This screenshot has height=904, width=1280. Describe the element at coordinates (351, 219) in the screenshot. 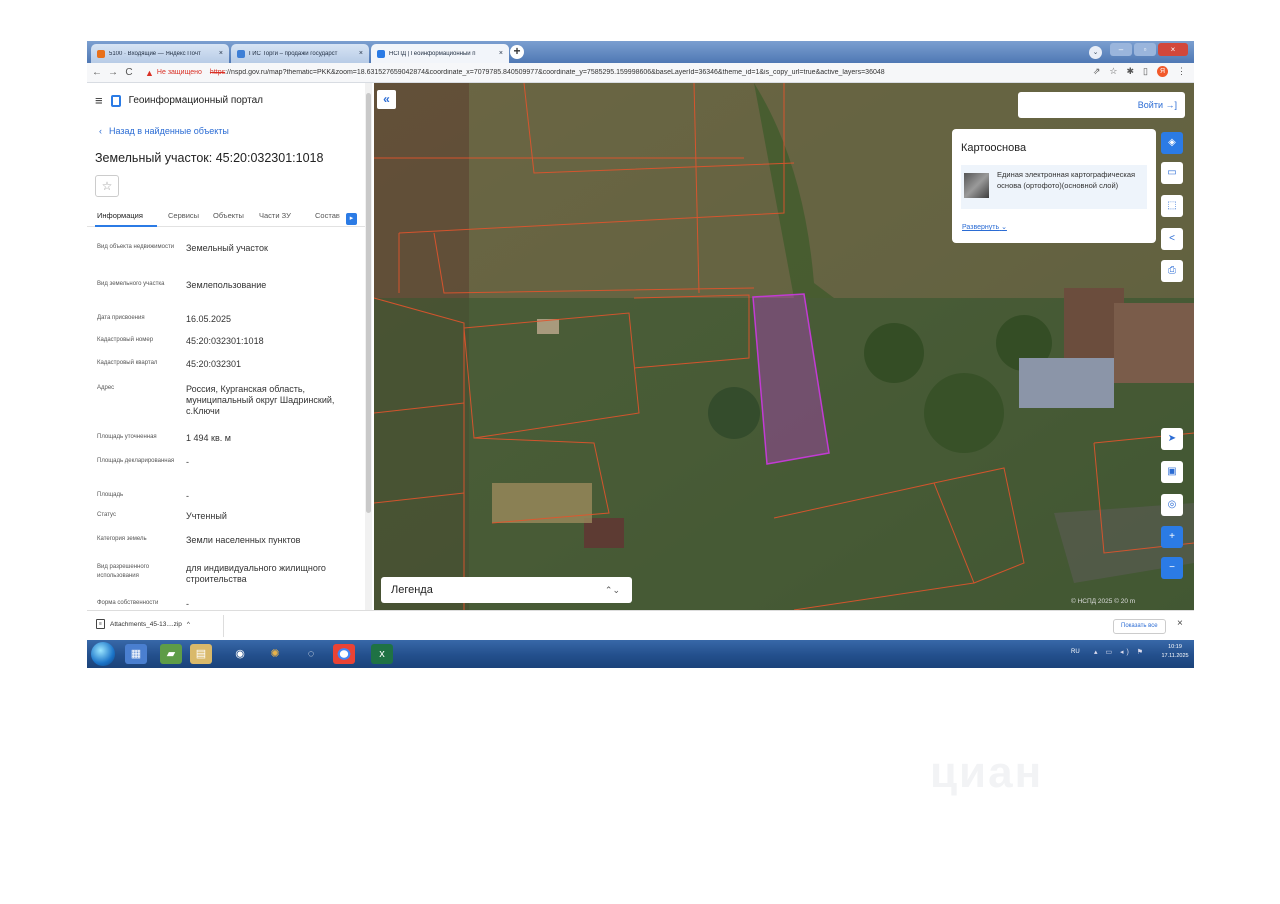

I see `tabs-next-button: ▸` at that location.